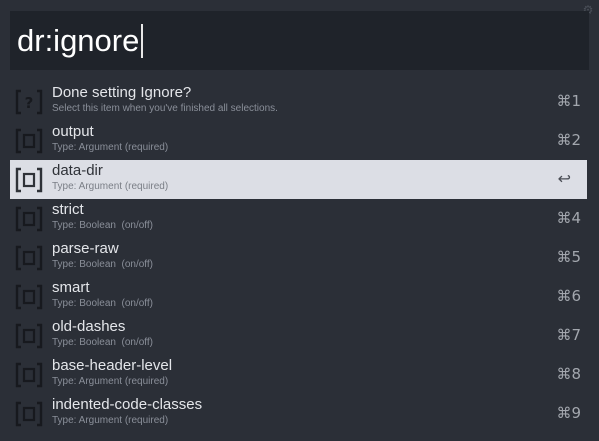 The width and height of the screenshot is (599, 441). I want to click on result-title: strict, so click(68, 209).